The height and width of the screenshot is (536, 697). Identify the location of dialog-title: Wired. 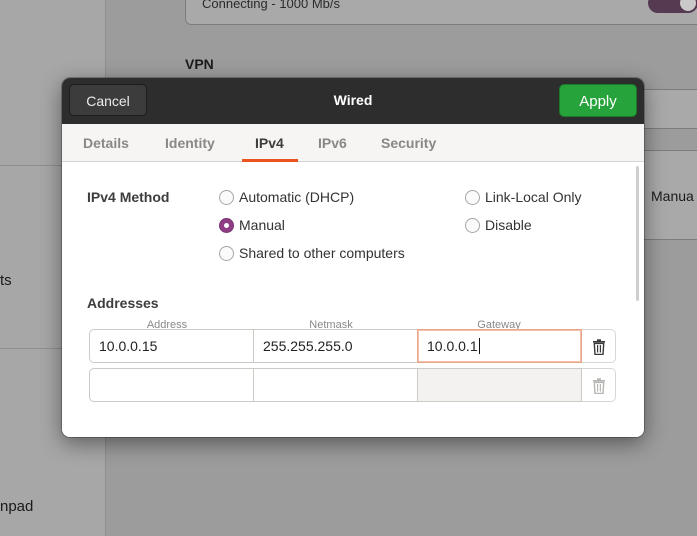
(353, 100).